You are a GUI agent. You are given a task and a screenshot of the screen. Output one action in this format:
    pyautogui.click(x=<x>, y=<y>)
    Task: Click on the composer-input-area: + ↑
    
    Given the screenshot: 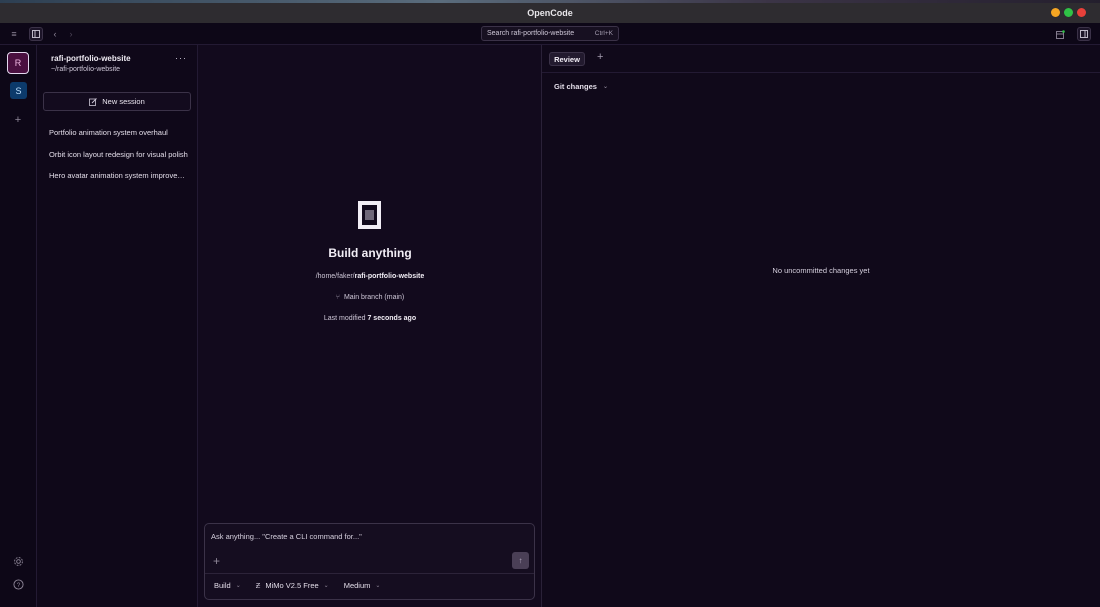 What is the action you would take?
    pyautogui.click(x=369, y=549)
    